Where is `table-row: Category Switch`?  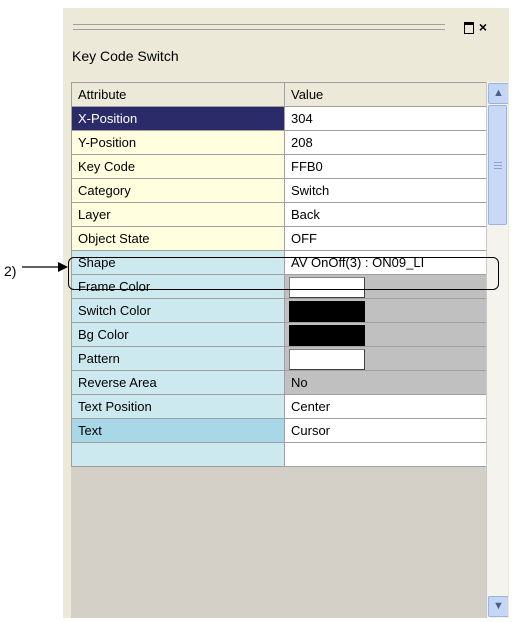 table-row: Category Switch is located at coordinates (279, 190).